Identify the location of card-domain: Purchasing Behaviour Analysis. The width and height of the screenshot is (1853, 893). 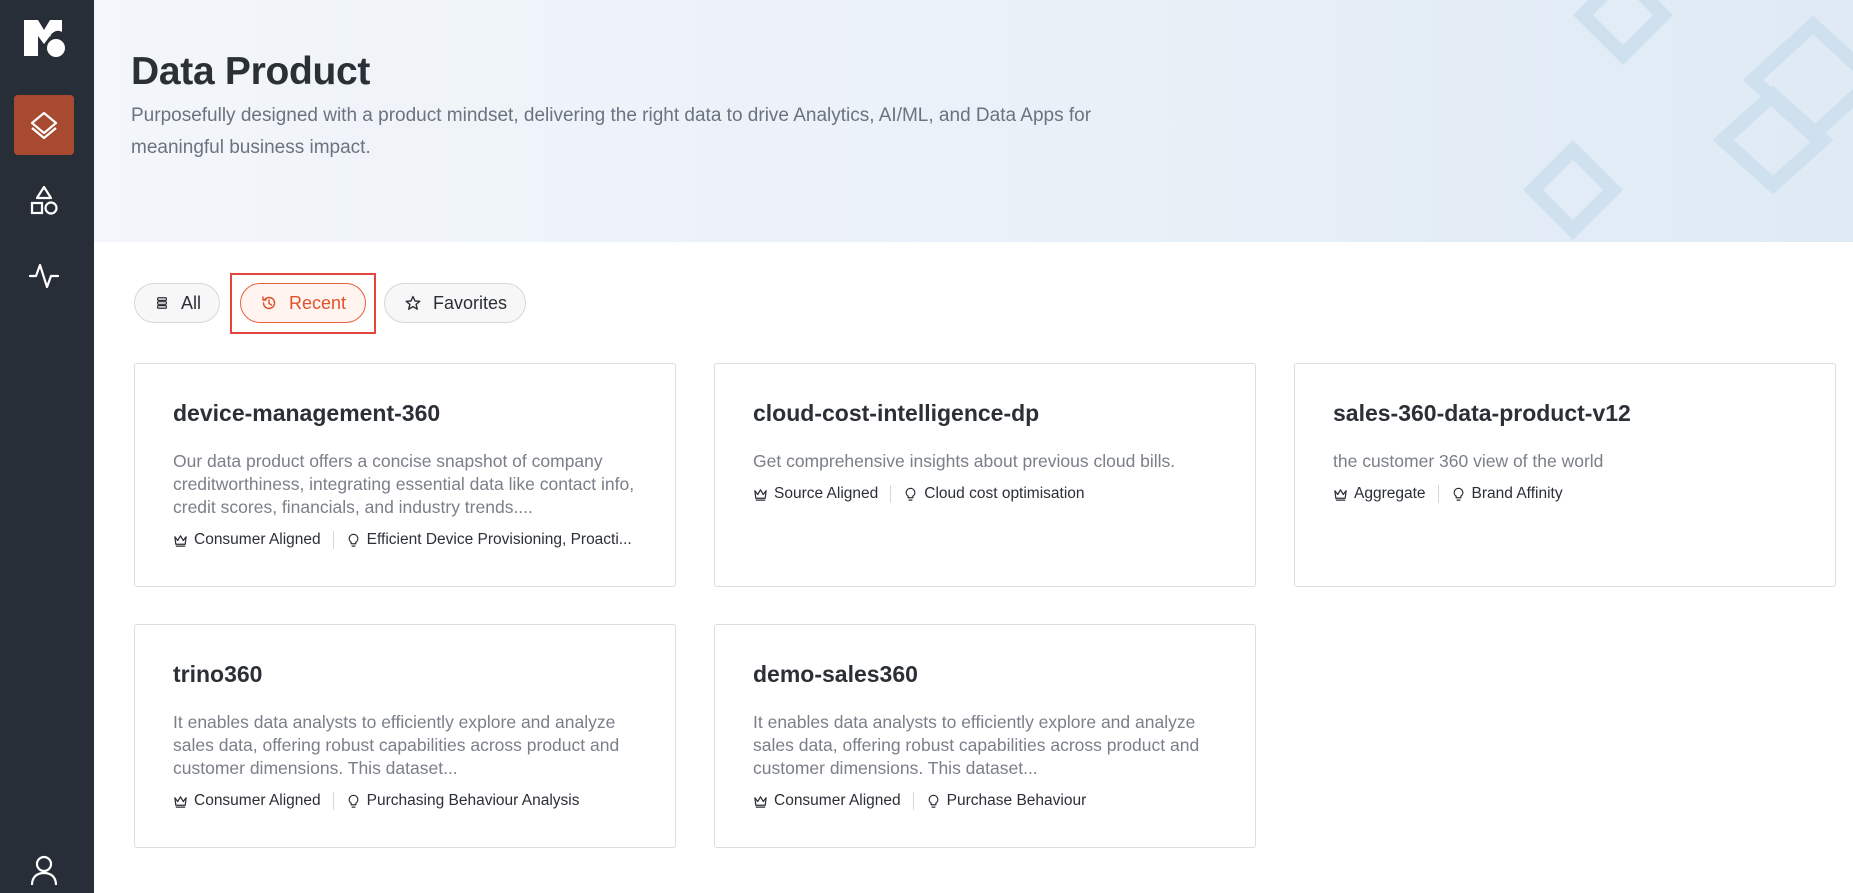
(463, 801).